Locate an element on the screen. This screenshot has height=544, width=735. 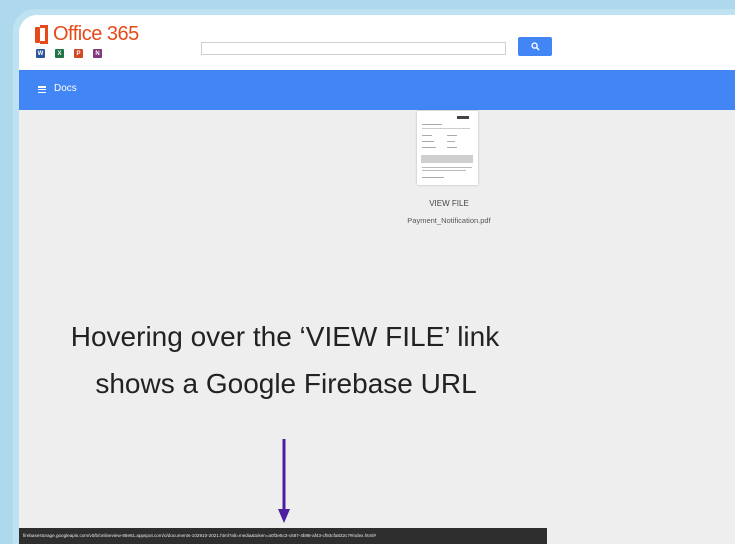
word-icon: W is located at coordinates (40, 53).